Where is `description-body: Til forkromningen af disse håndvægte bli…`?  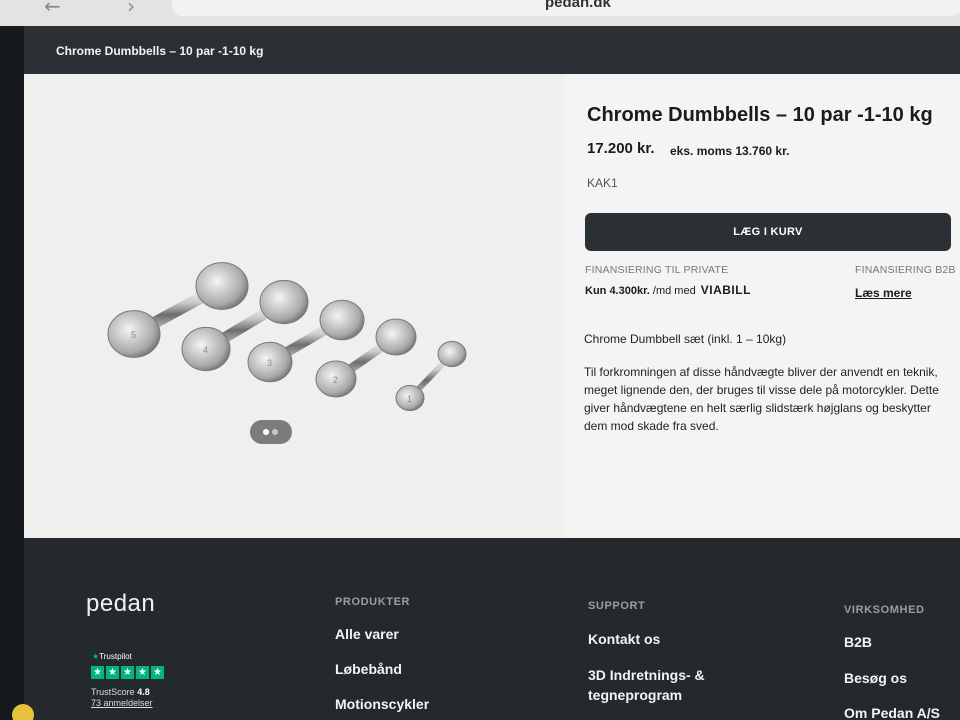
description-body: Til forkromningen af disse håndvægte bli… is located at coordinates (761, 399).